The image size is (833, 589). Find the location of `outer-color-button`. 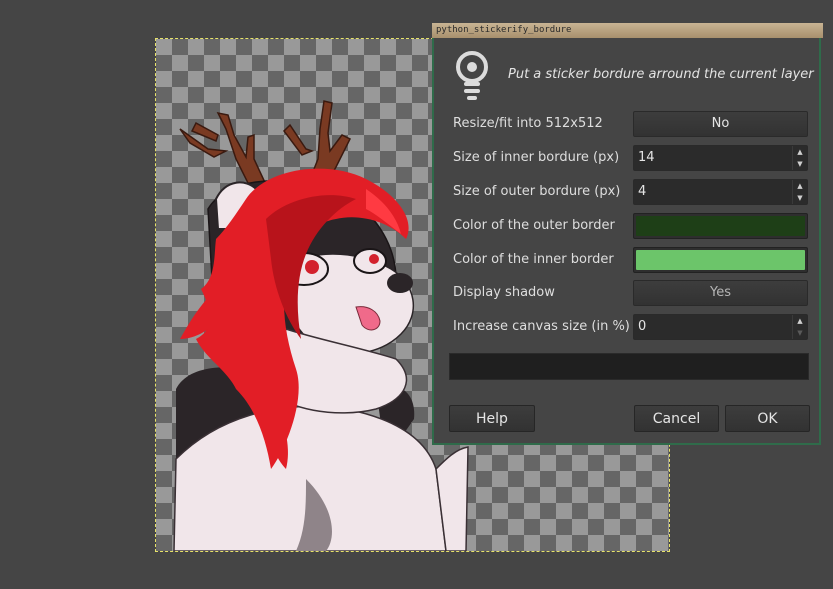

outer-color-button is located at coordinates (720, 226).